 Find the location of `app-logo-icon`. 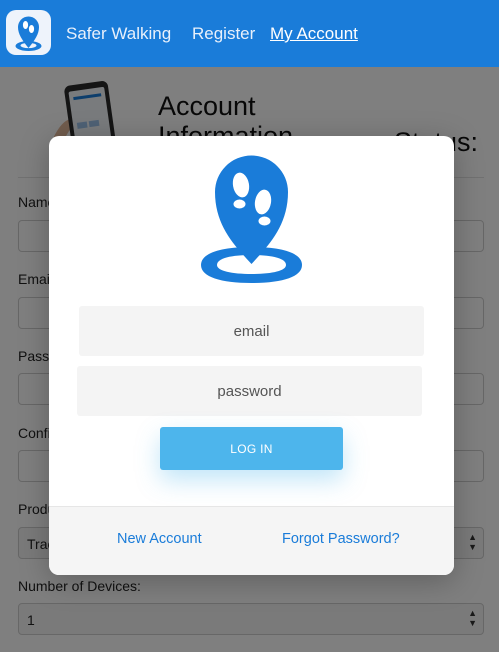

app-logo-icon is located at coordinates (28, 32).